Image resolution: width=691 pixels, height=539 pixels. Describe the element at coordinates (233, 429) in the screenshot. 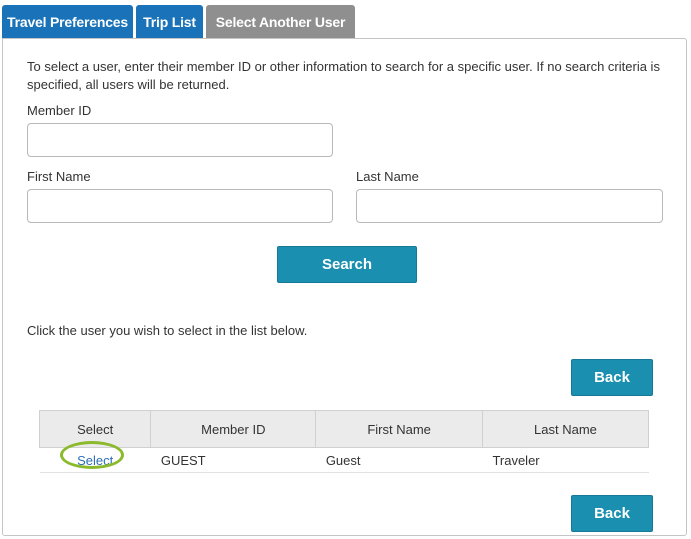

I see `column-header-member-id: Member ID` at that location.